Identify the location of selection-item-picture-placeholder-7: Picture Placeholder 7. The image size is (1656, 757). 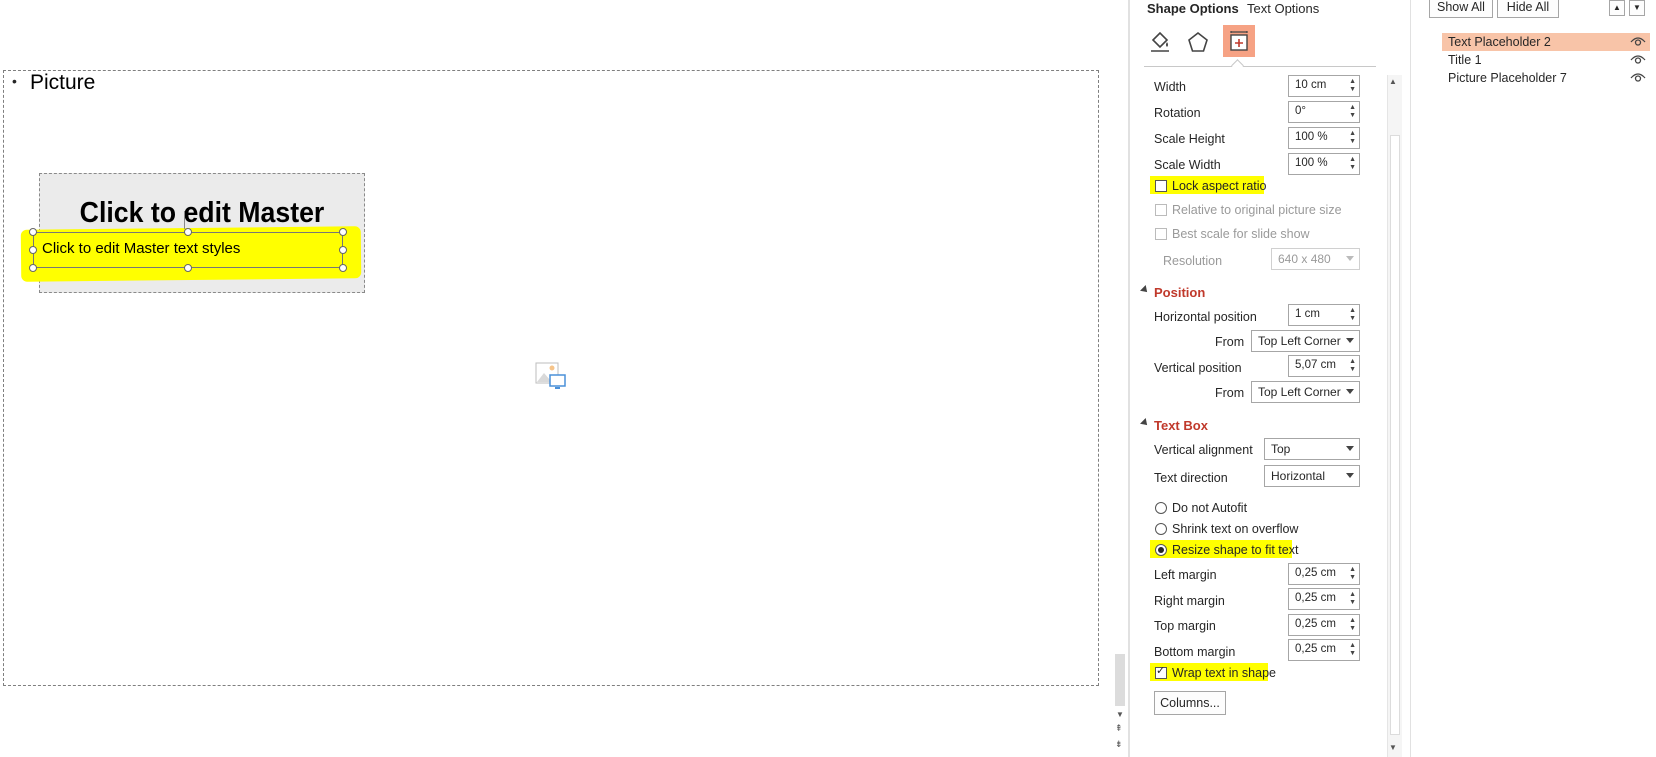
(1546, 78).